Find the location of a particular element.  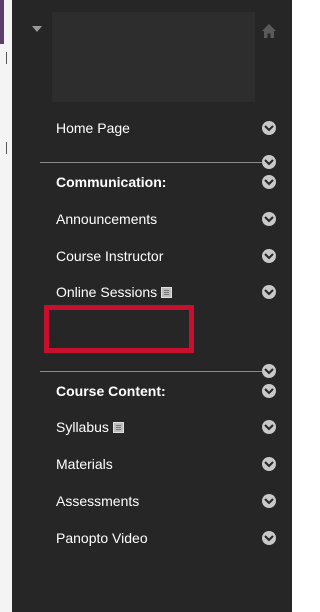

menu-item-announcements: Announcements is located at coordinates (155, 220).